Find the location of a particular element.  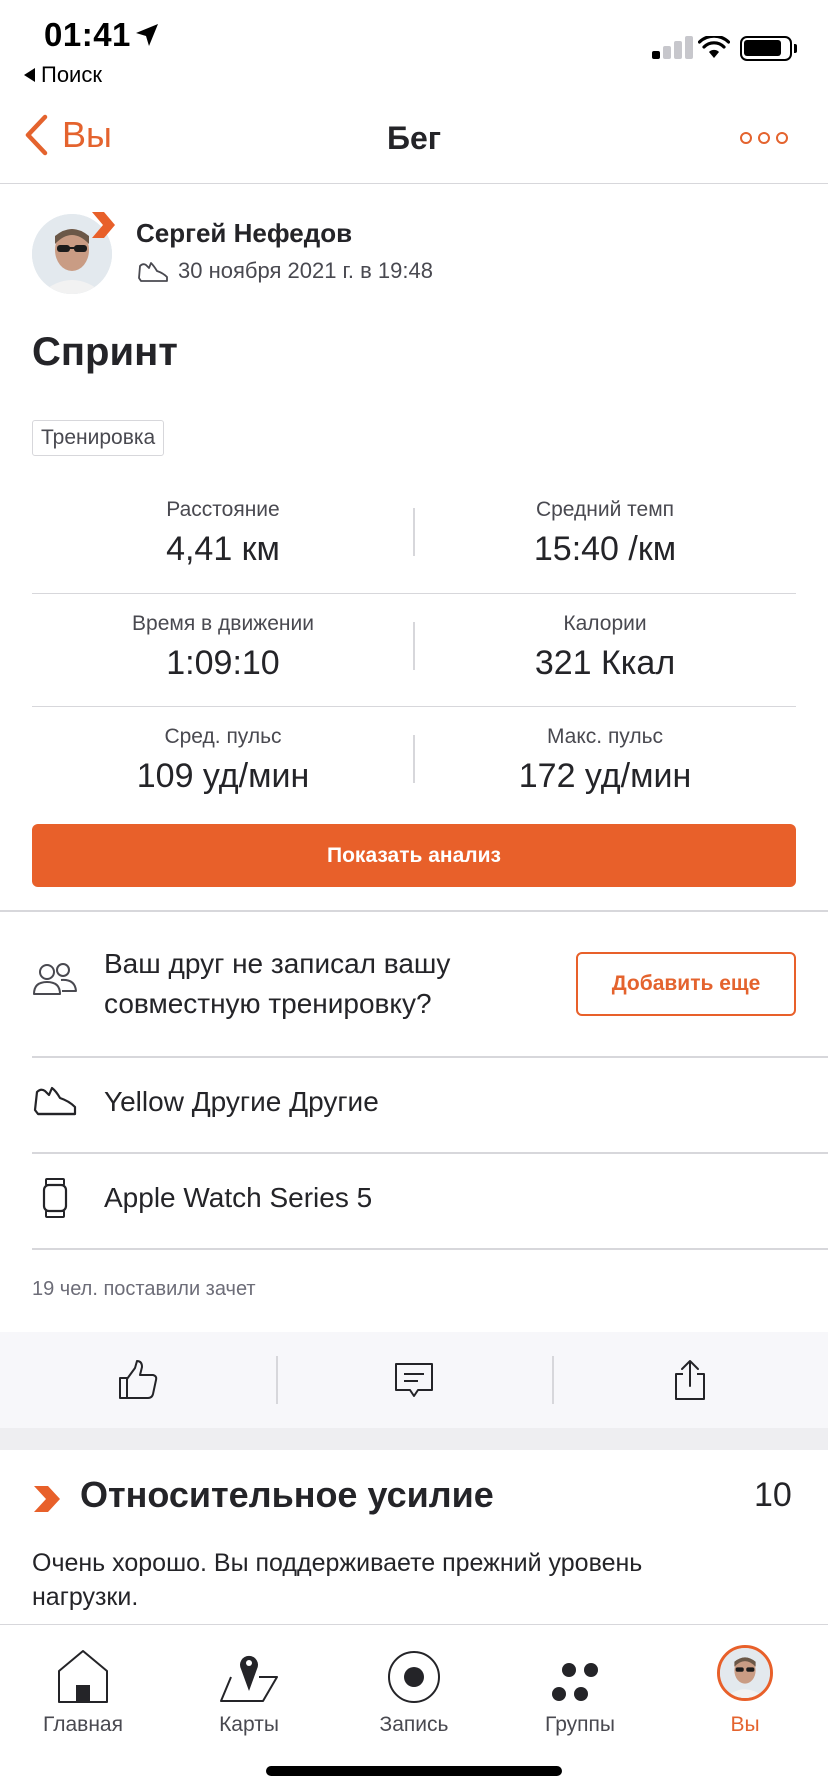

more-icon is located at coordinates (764, 138).